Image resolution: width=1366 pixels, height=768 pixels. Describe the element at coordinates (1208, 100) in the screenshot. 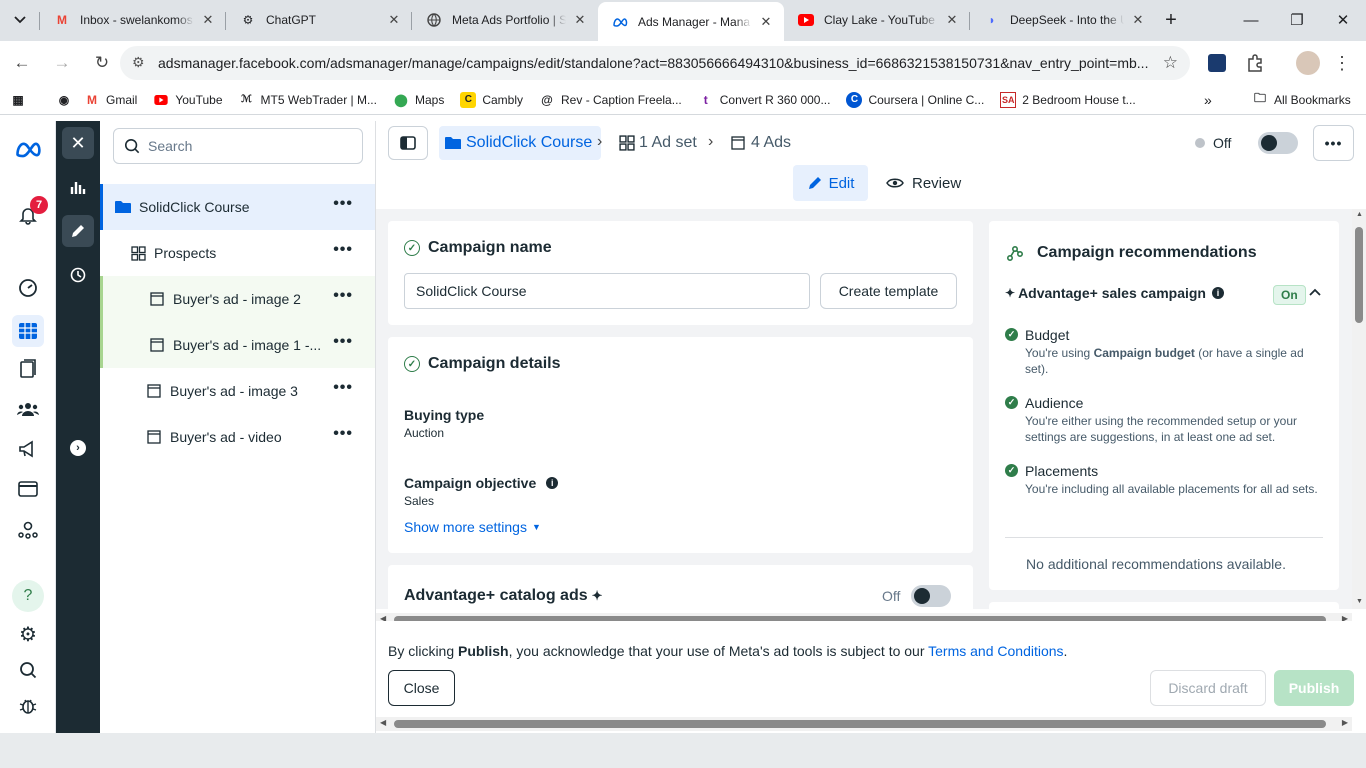

I see `more-bookmarks-icon: »` at that location.